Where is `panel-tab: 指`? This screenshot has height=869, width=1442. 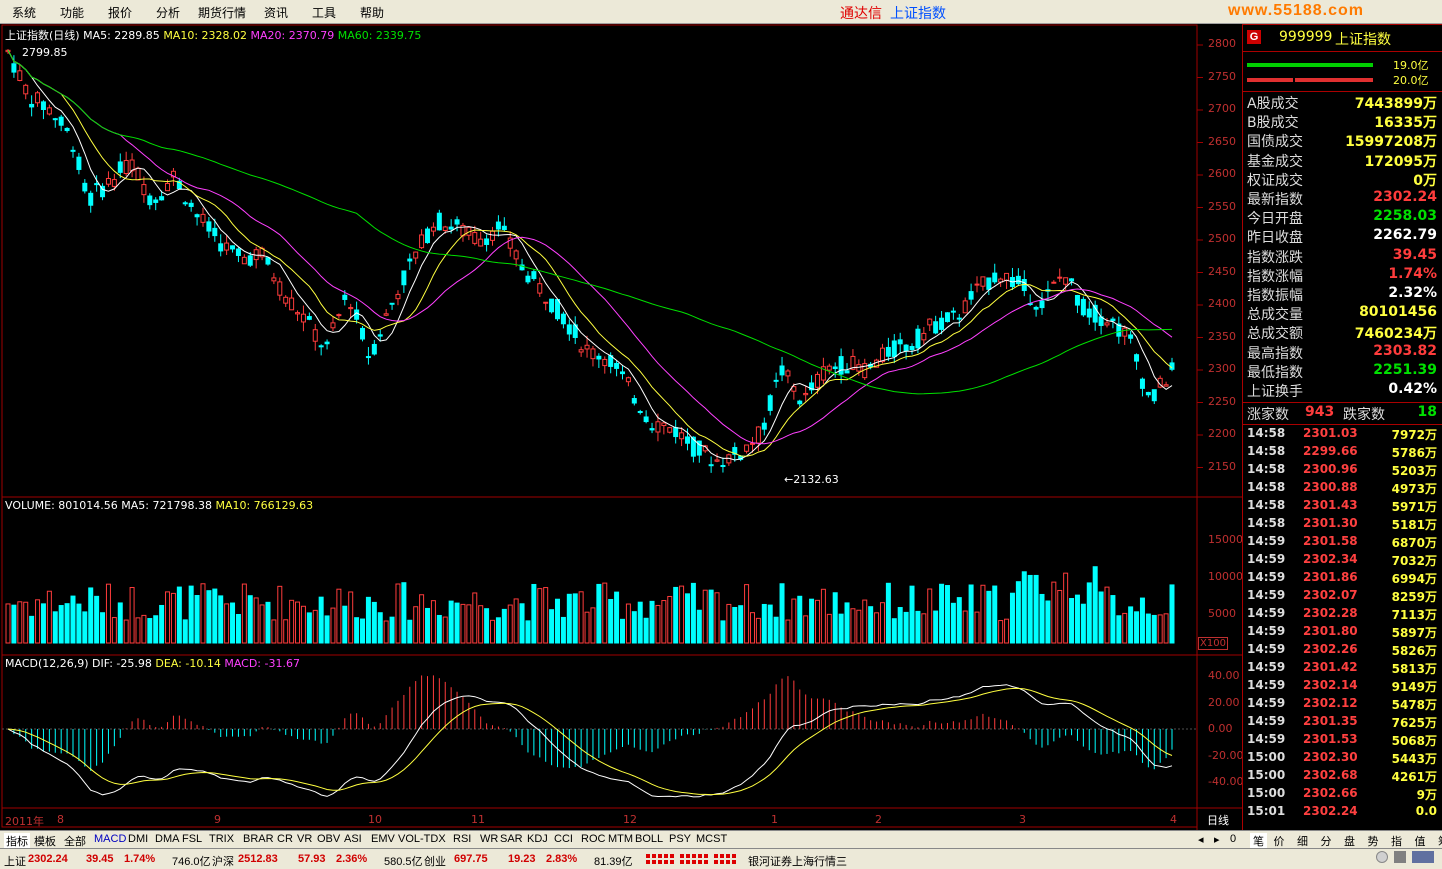
panel-tab: 指 is located at coordinates (1396, 841).